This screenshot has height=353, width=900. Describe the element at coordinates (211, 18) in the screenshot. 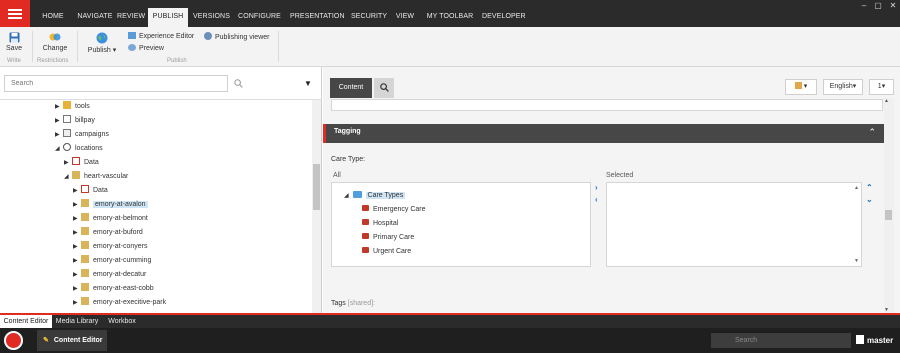

I see `tab-versions: VERSIONS` at that location.